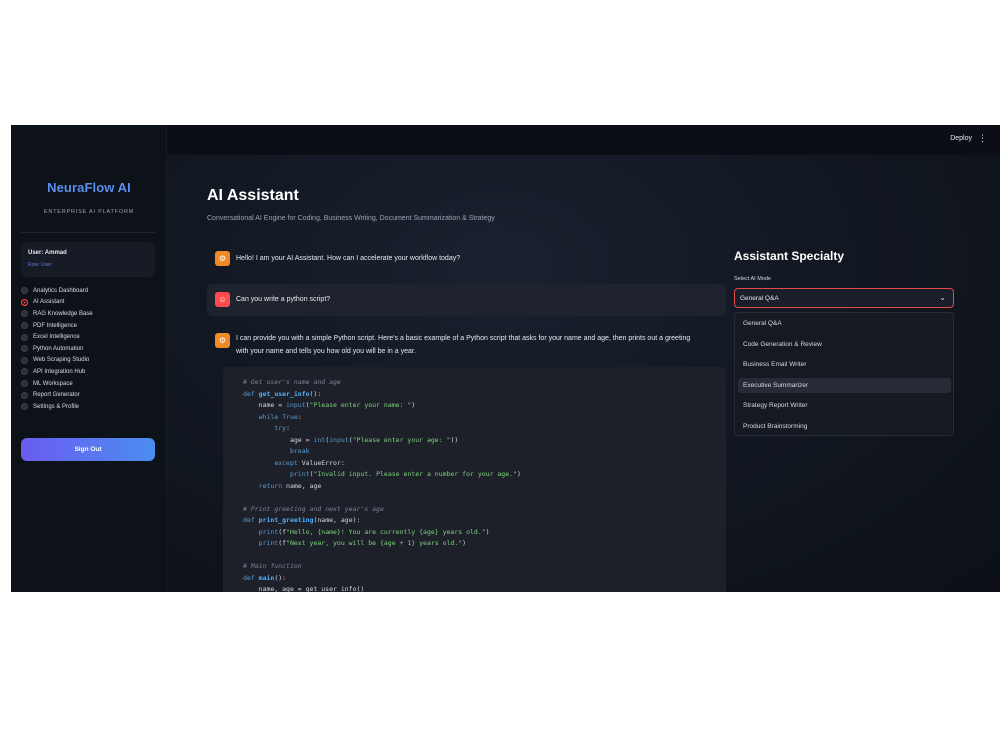 Image resolution: width=1000 pixels, height=750 pixels. Describe the element at coordinates (583, 140) in the screenshot. I see `top-bar: Deploy ⋮` at that location.